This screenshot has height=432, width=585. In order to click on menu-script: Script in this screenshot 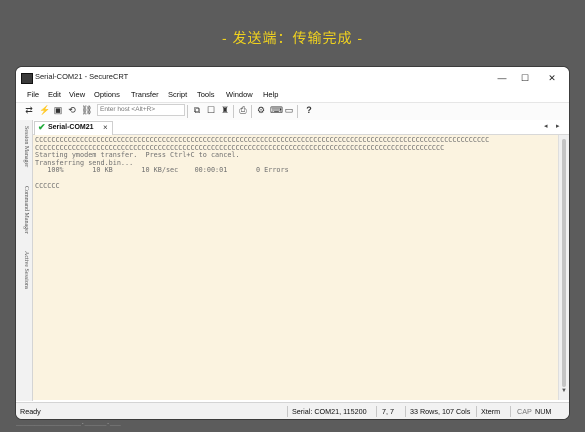, I will do `click(177, 94)`.